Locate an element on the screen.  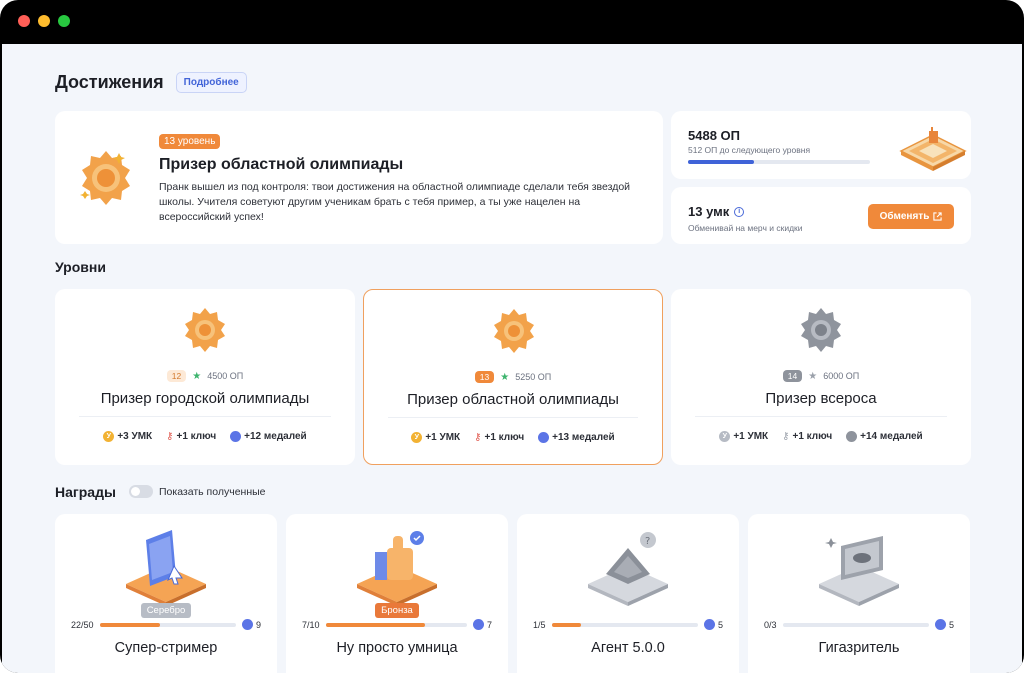
level-rewards: У +3 УМК ⚷ +1 ключ +12 медалей is located at coordinates (205, 436).